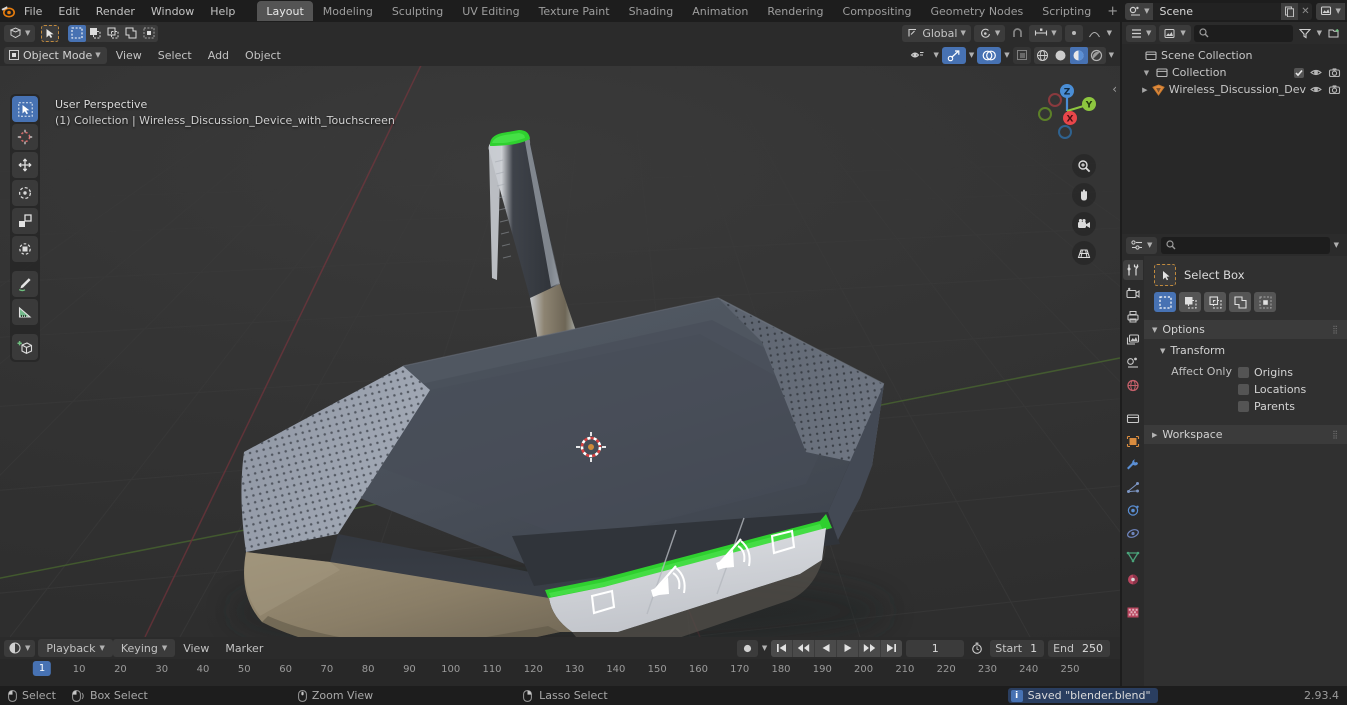 This screenshot has width=1347, height=705. I want to click on workspace-tab-modeling: Modeling, so click(348, 11).